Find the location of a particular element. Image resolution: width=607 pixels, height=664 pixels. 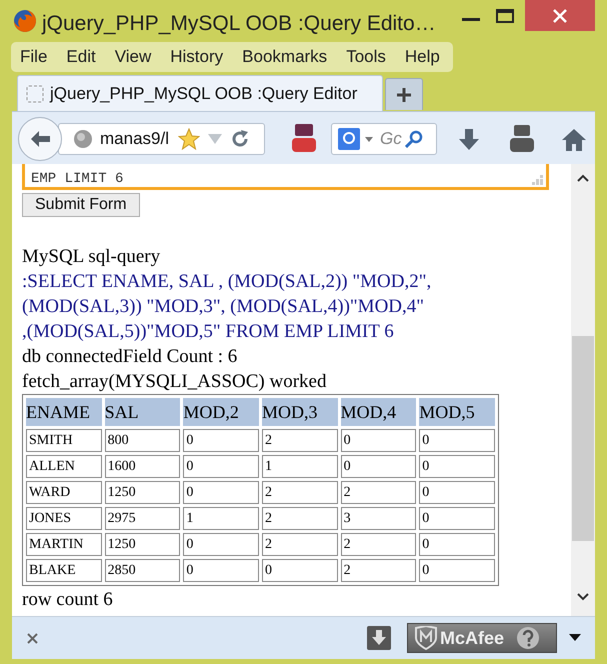

table-cell: 1600 is located at coordinates (142, 466).